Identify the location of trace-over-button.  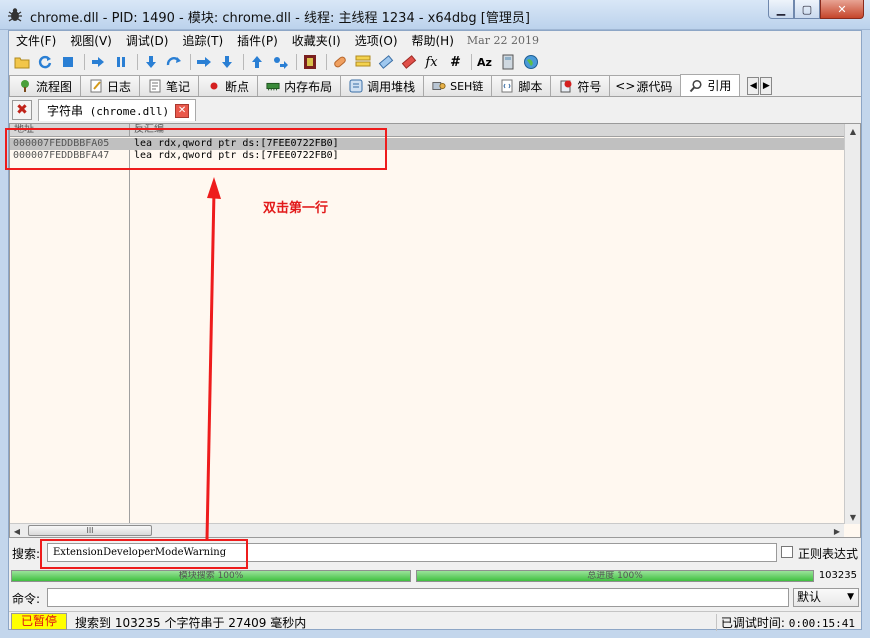
(226, 62).